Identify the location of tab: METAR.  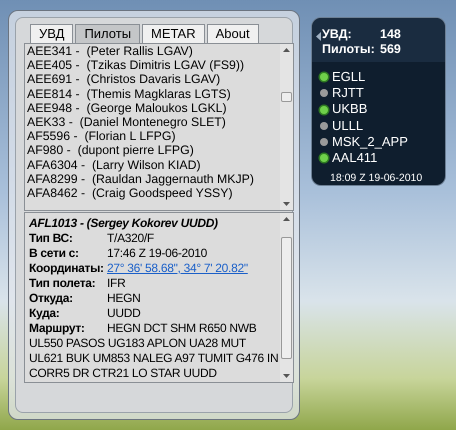
(173, 33).